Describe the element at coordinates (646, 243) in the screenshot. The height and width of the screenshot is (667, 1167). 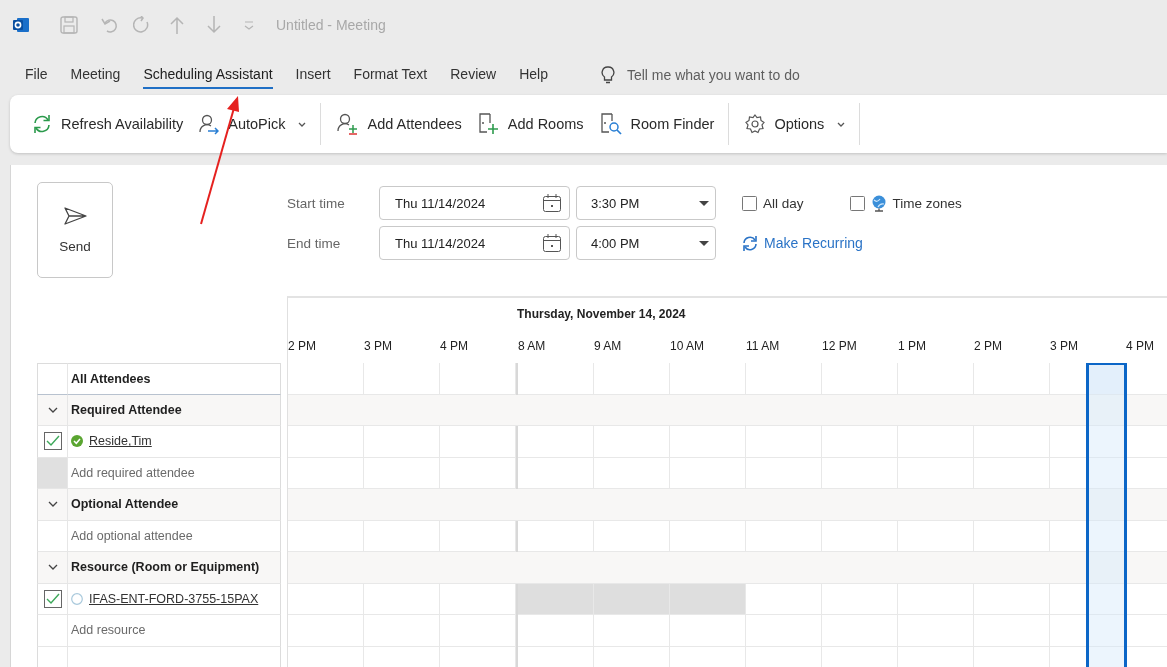
I see `time-dropdown: 4:00 PM` at that location.